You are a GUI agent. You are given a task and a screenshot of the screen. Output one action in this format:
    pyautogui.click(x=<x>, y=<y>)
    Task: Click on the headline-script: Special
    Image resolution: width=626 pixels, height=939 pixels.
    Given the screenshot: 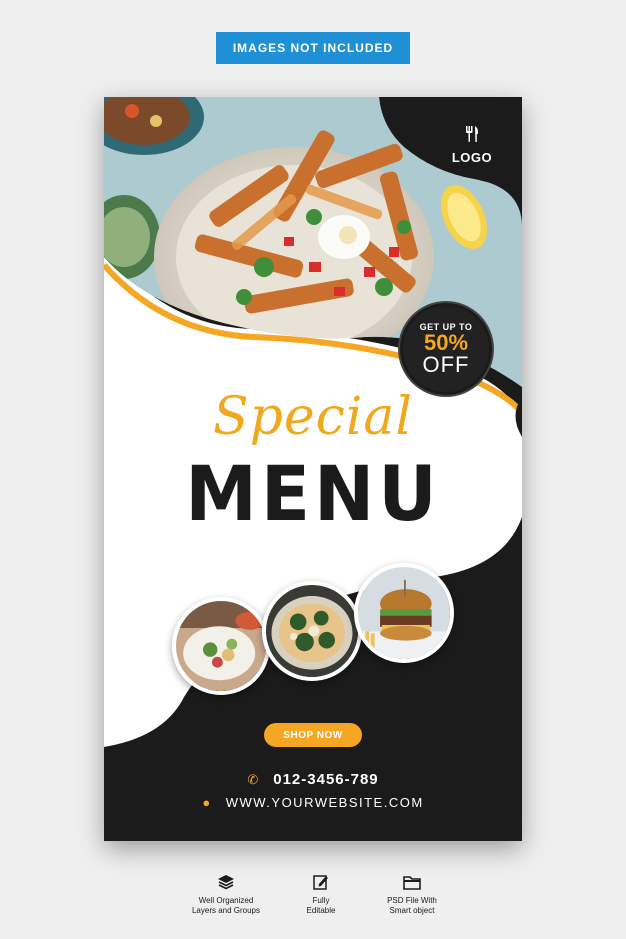 What is the action you would take?
    pyautogui.click(x=313, y=417)
    